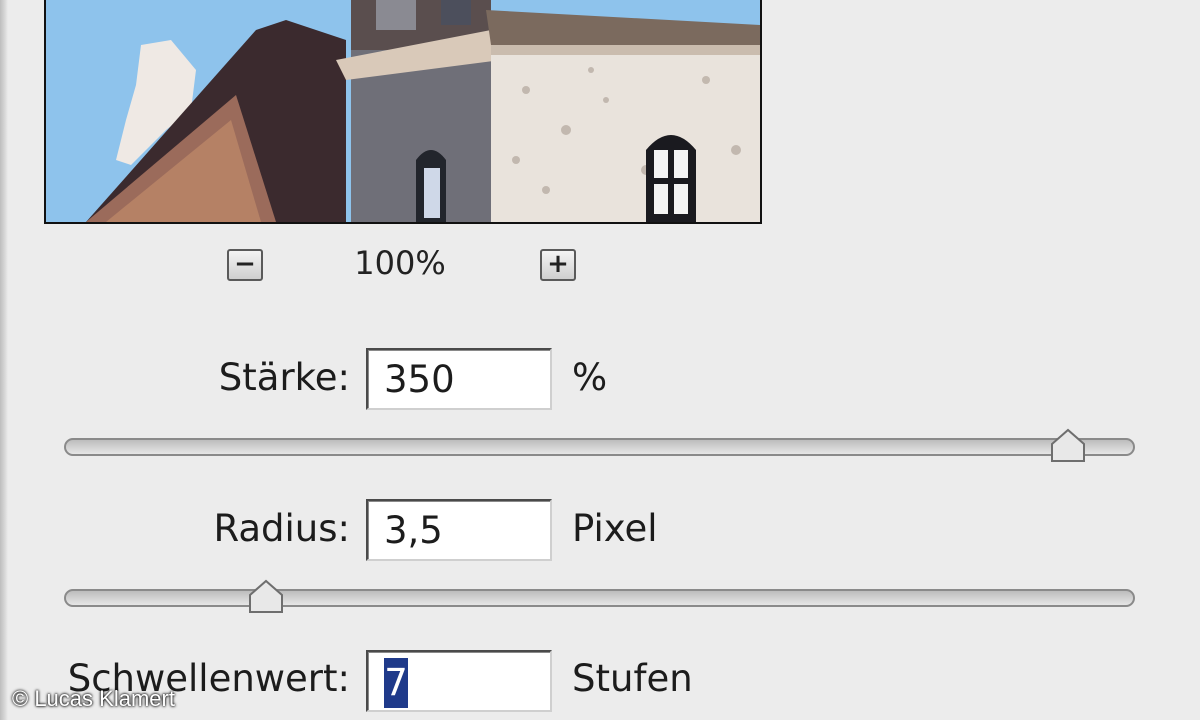 This screenshot has height=720, width=1200. Describe the element at coordinates (281, 528) in the screenshot. I see `radius-label: Radius:` at that location.